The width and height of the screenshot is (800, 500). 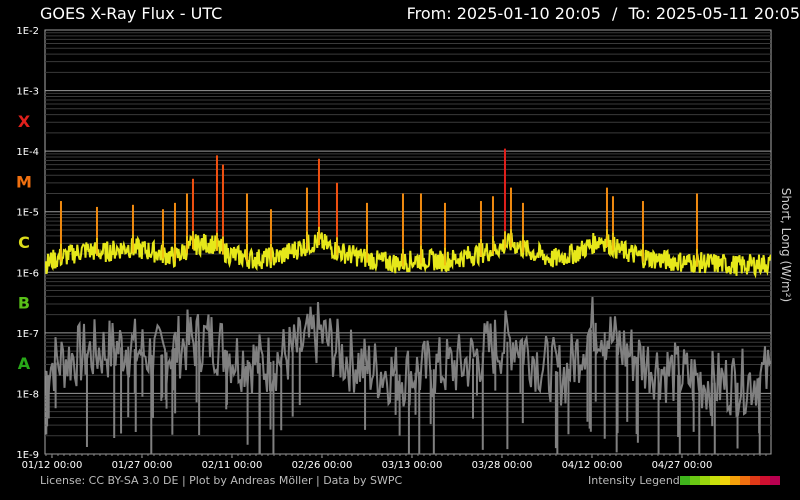 I want to click on y-tick-label: 1E-2, so click(x=27, y=31).